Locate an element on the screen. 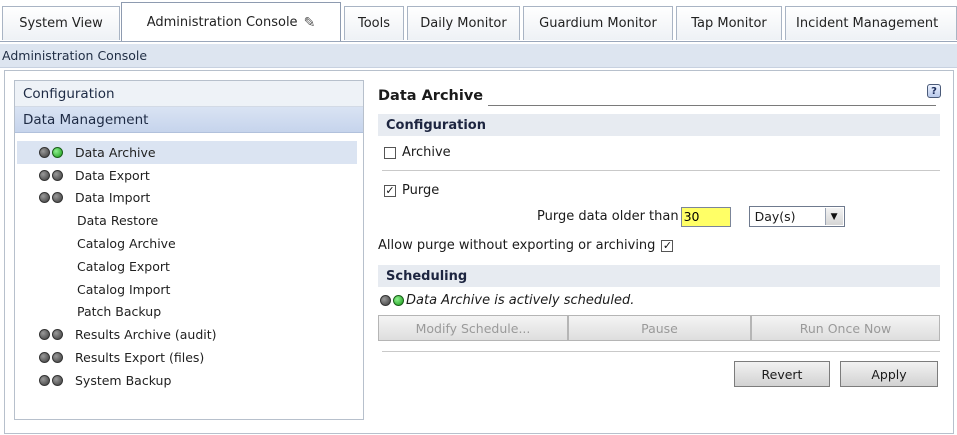 This screenshot has height=435, width=957. nav-item-catalog-import: Catalog Import is located at coordinates (187, 289).